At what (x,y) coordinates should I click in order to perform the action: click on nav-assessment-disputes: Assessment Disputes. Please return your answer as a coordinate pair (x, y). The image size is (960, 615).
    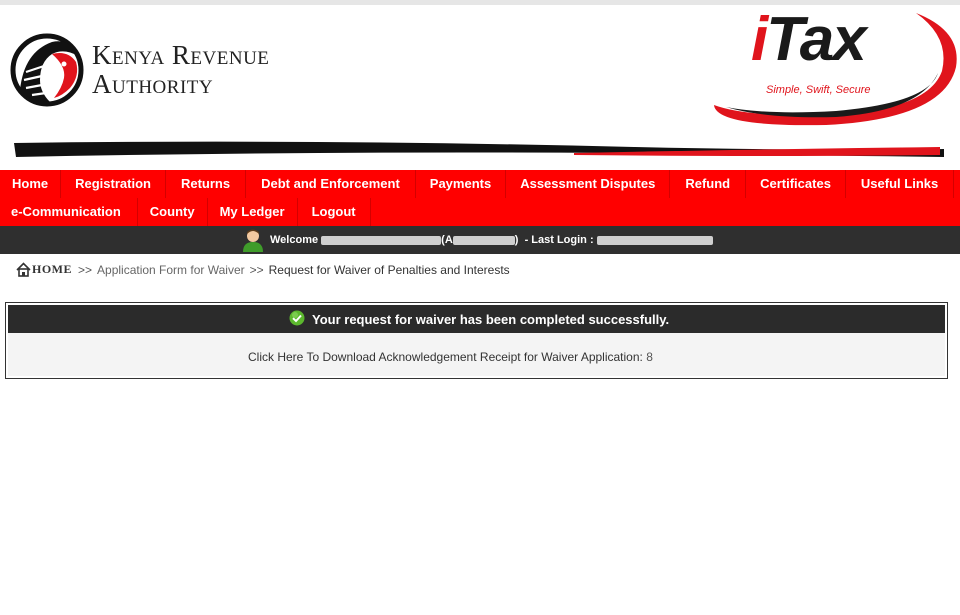
    Looking at the image, I should click on (588, 184).